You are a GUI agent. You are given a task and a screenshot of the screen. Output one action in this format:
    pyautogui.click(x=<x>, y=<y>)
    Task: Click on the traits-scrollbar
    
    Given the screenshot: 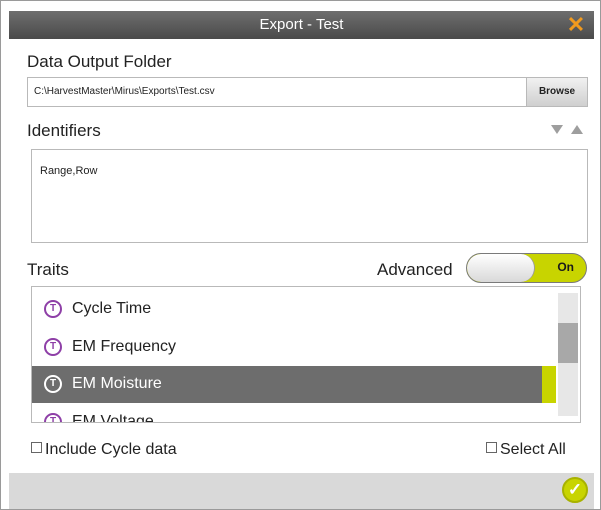 What is the action you would take?
    pyautogui.click(x=568, y=354)
    